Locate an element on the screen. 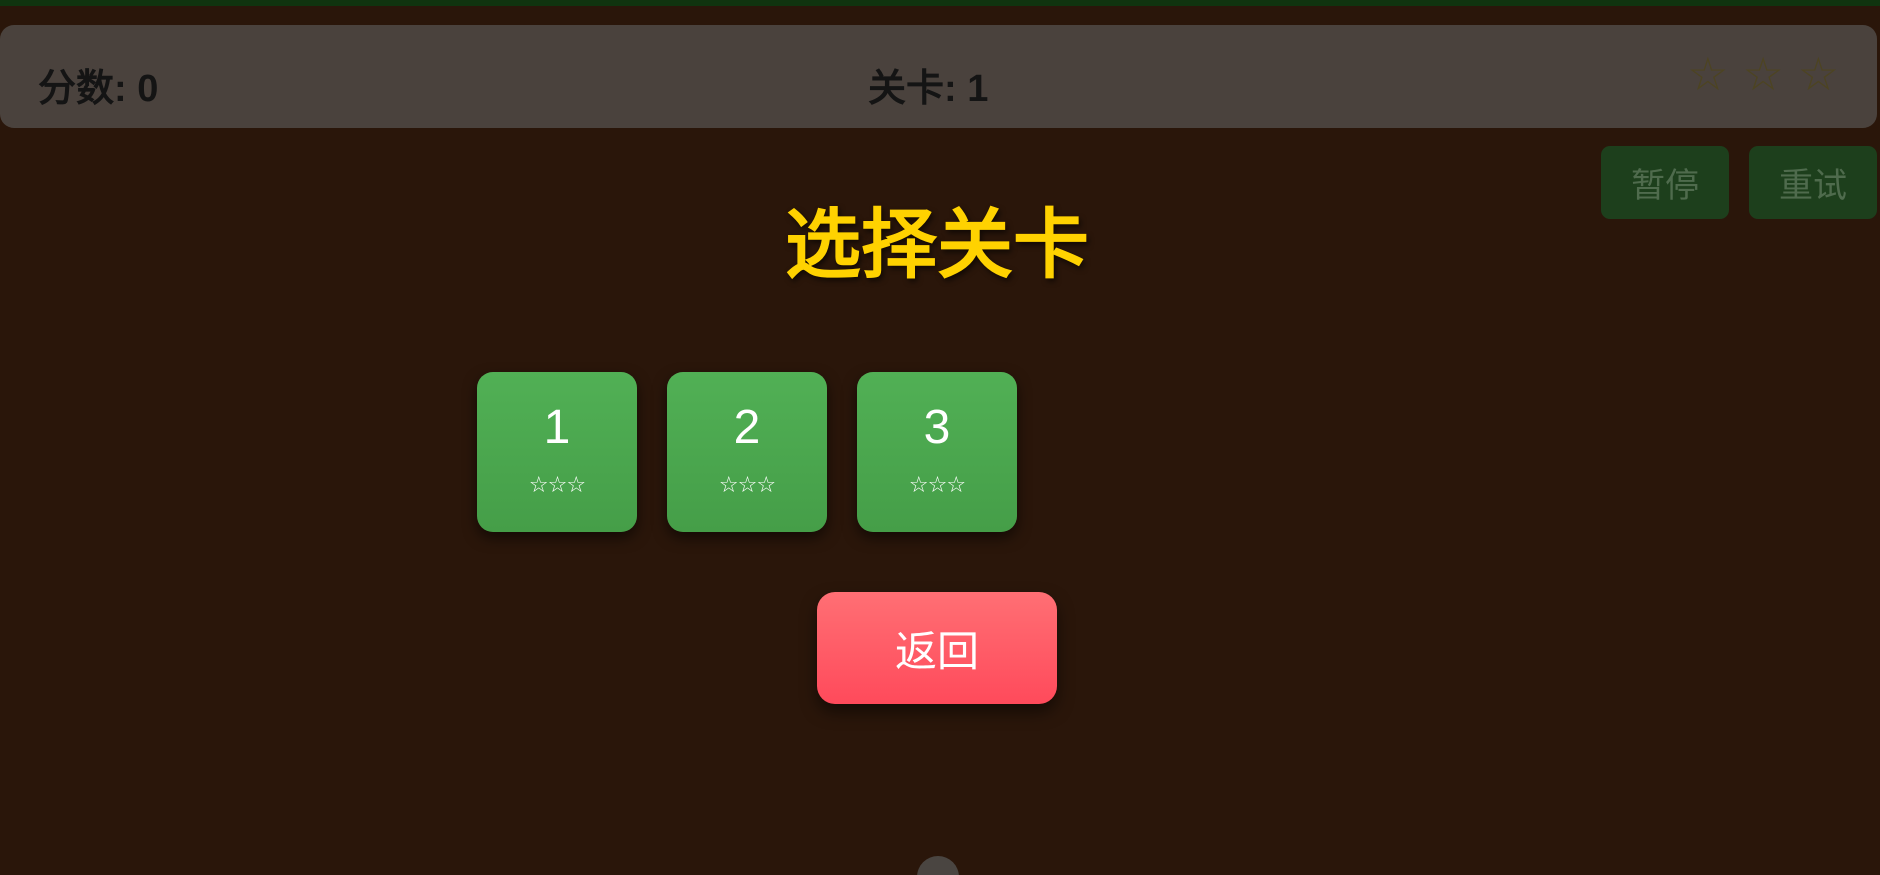  level-button-3: 3 ☆☆☆ is located at coordinates (937, 452).